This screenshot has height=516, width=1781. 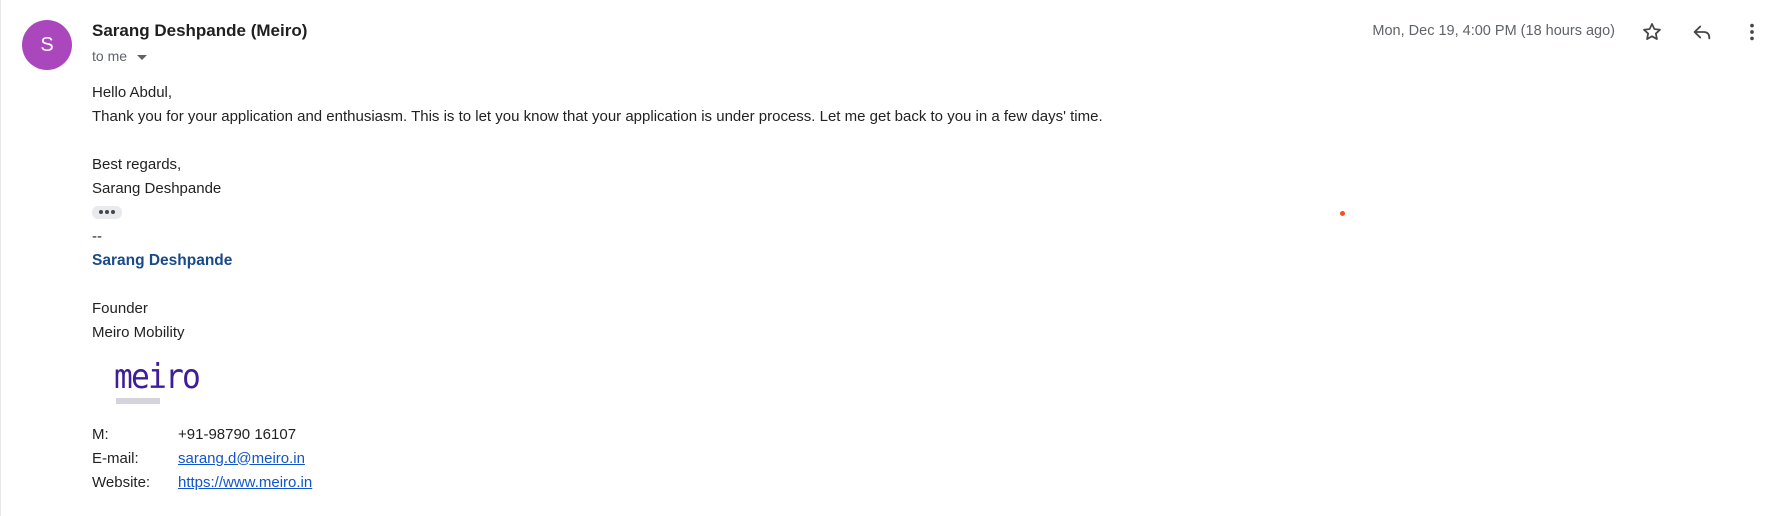 I want to click on company-logo: meiro, so click(x=159, y=382).